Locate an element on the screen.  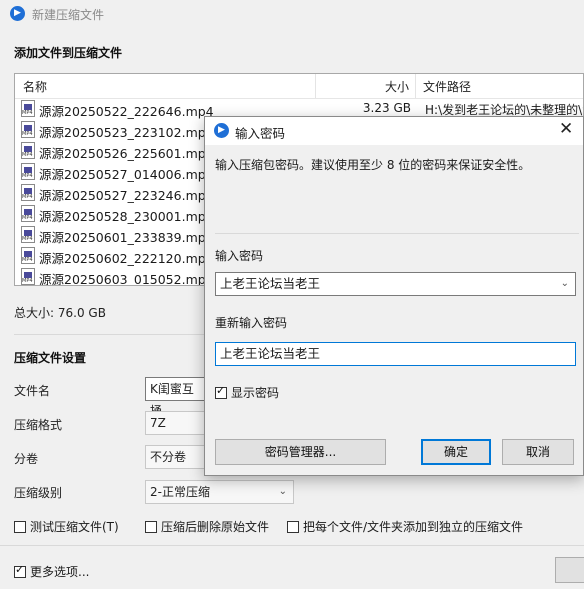
password-input: 上老王论坛当老王 ⌄ is located at coordinates (395, 284).